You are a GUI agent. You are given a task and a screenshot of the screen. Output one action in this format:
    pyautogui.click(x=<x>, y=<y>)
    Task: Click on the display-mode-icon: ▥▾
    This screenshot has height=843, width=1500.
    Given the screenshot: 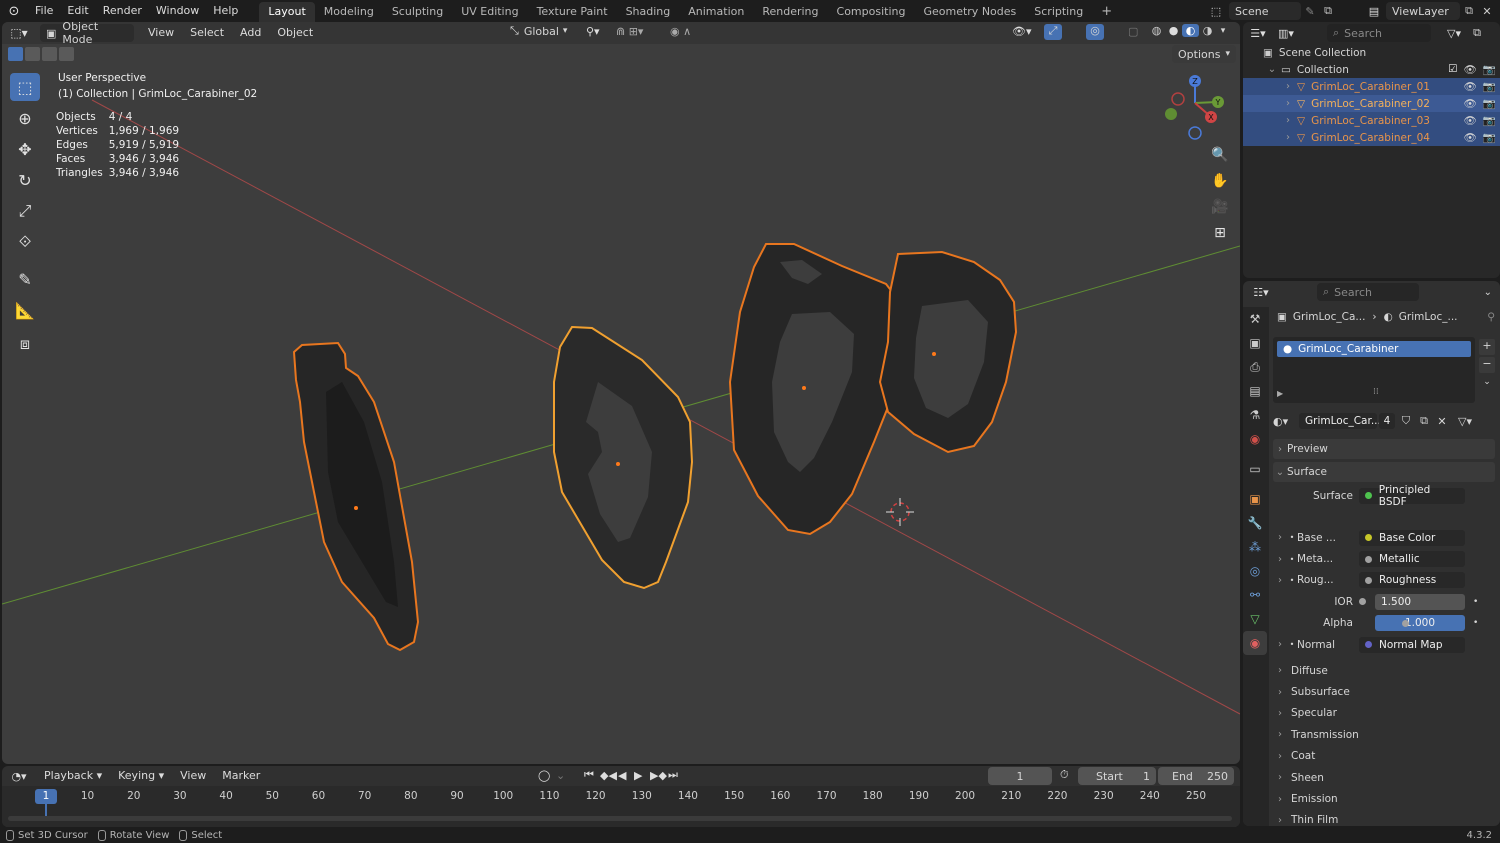 What is the action you would take?
    pyautogui.click(x=1286, y=33)
    